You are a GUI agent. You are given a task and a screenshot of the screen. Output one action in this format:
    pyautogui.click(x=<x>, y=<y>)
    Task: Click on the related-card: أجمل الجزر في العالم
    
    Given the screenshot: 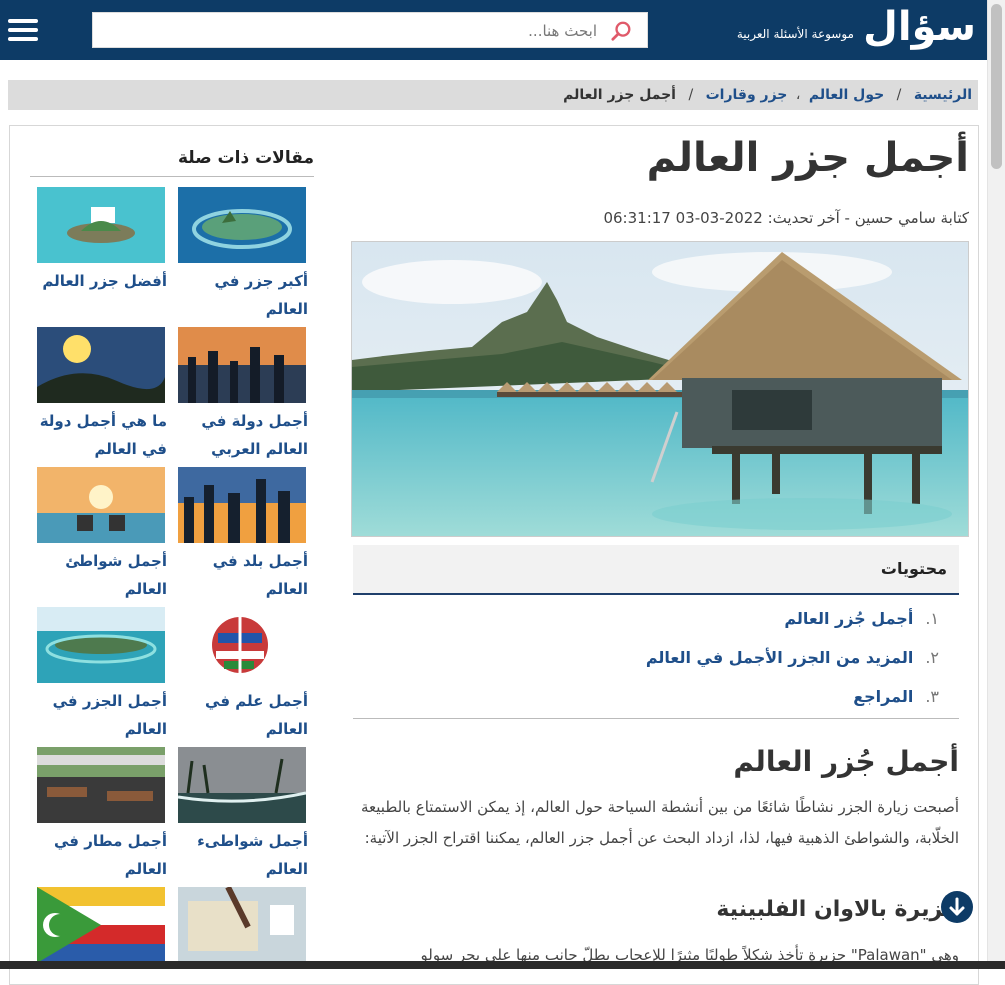 What is the action you would take?
    pyautogui.click(x=102, y=675)
    